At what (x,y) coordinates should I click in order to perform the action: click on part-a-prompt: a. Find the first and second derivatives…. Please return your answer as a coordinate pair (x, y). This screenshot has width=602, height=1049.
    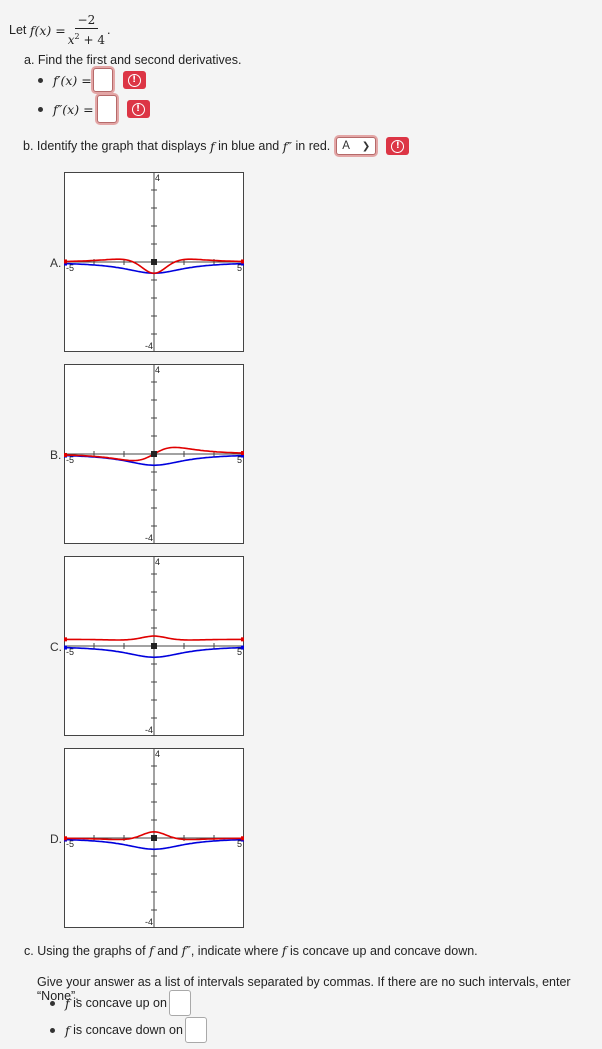
    Looking at the image, I should click on (133, 60).